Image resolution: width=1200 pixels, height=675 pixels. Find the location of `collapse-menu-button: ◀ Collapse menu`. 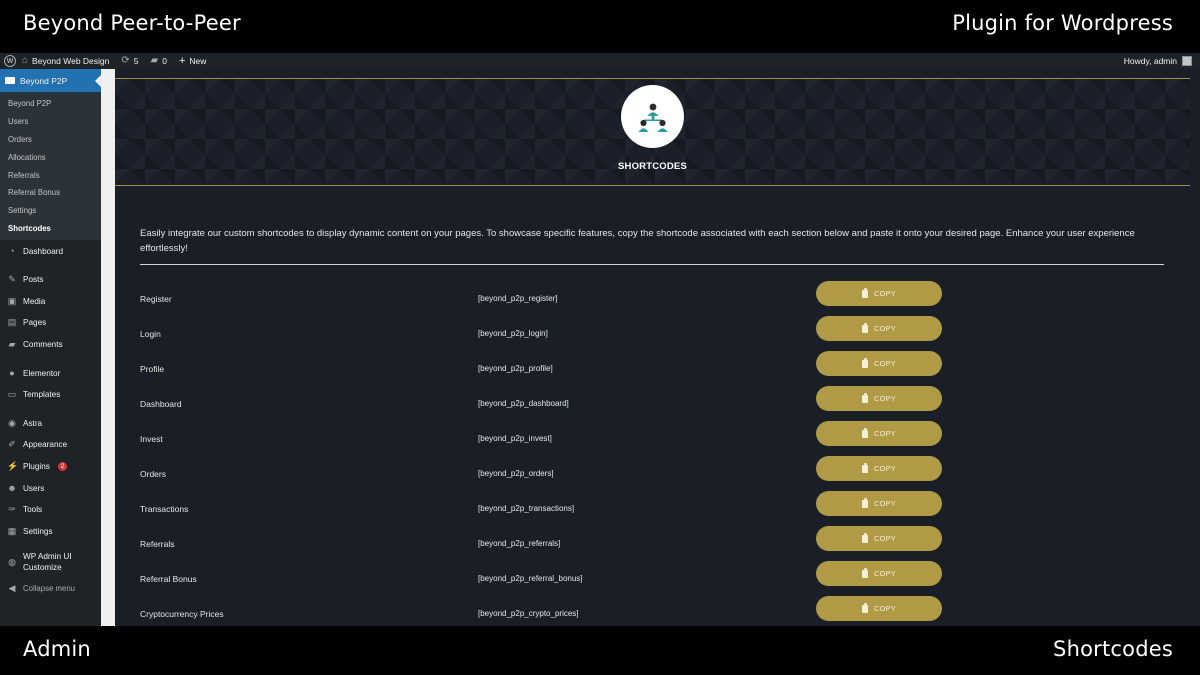

collapse-menu-button: ◀ Collapse menu is located at coordinates (50, 589).